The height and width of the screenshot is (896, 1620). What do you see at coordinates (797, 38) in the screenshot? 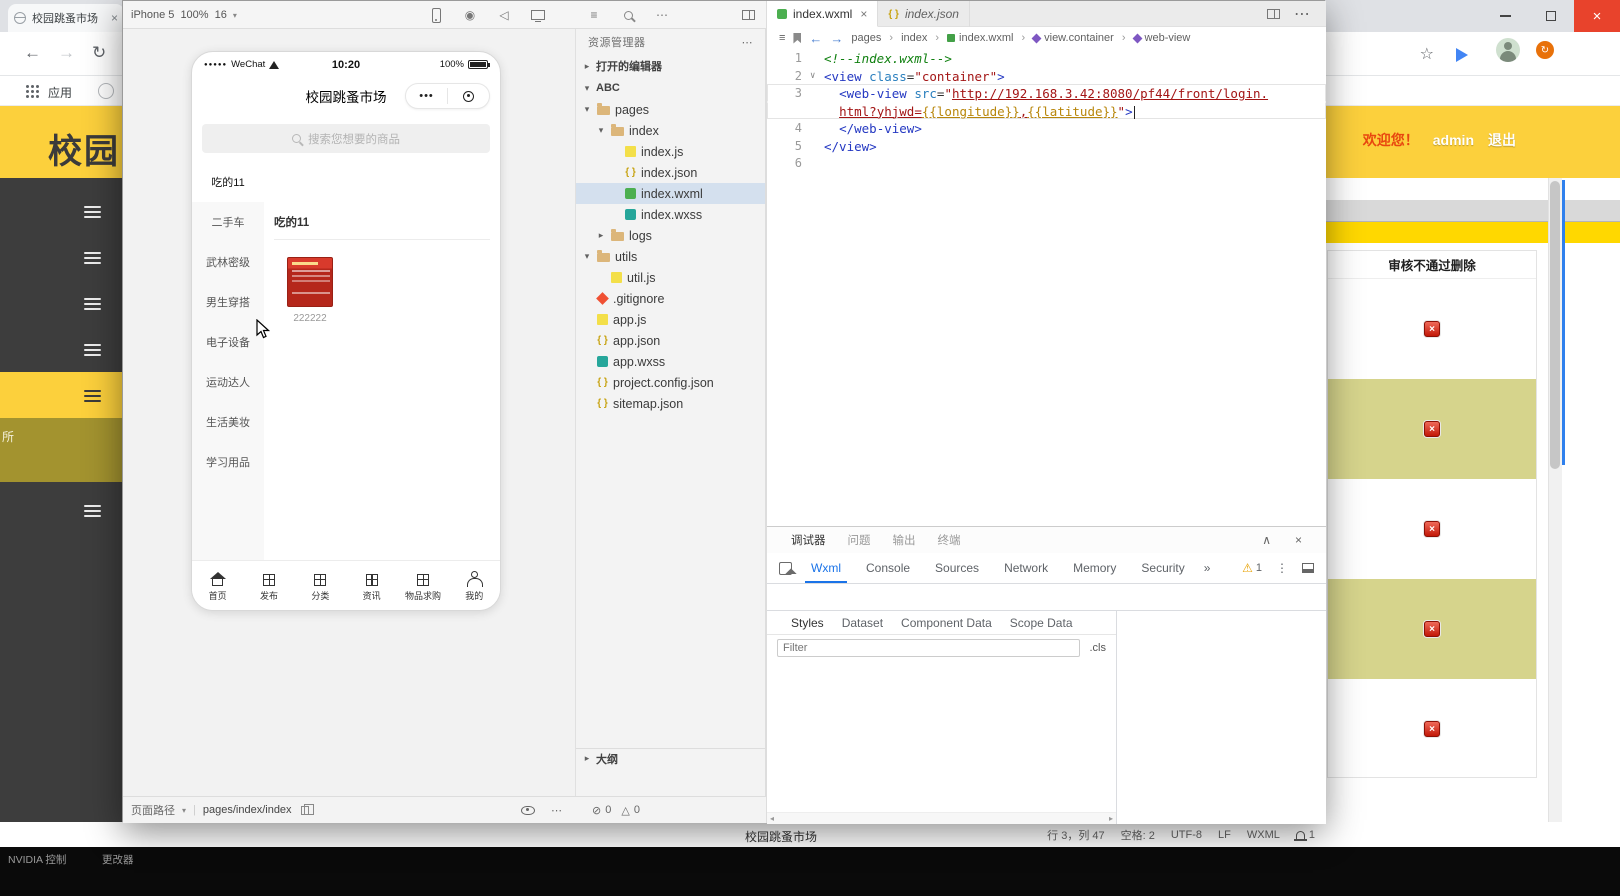
I see `bookmark-icon` at bounding box center [797, 38].